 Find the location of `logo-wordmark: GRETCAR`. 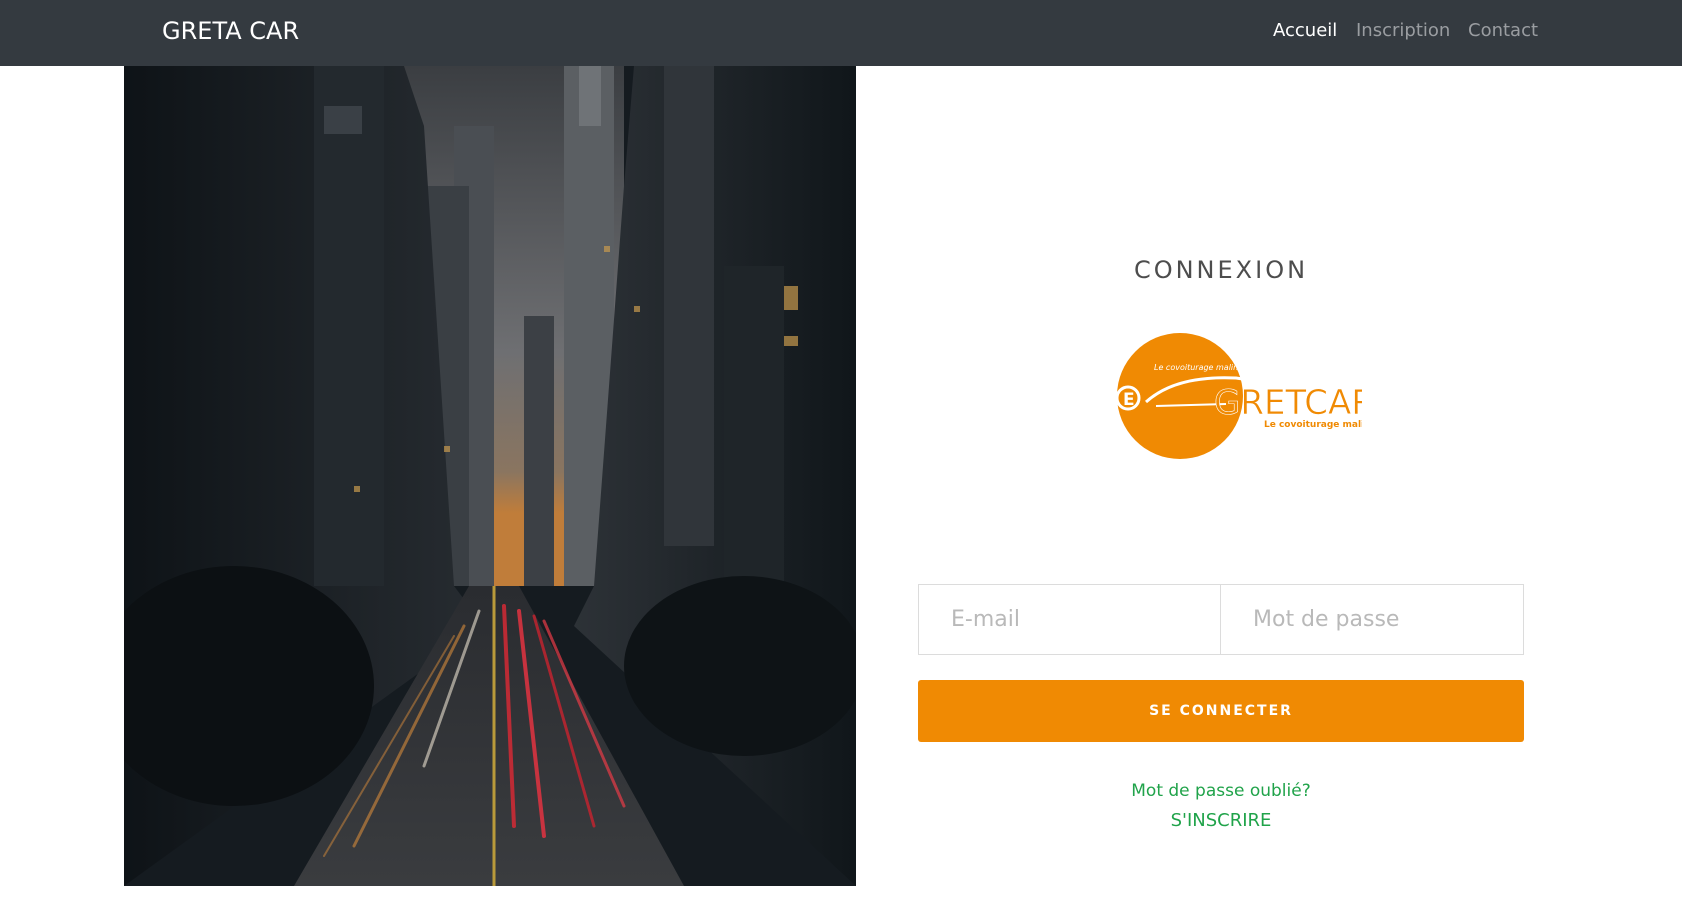

logo-wordmark: GRETCAR is located at coordinates (1288, 403).